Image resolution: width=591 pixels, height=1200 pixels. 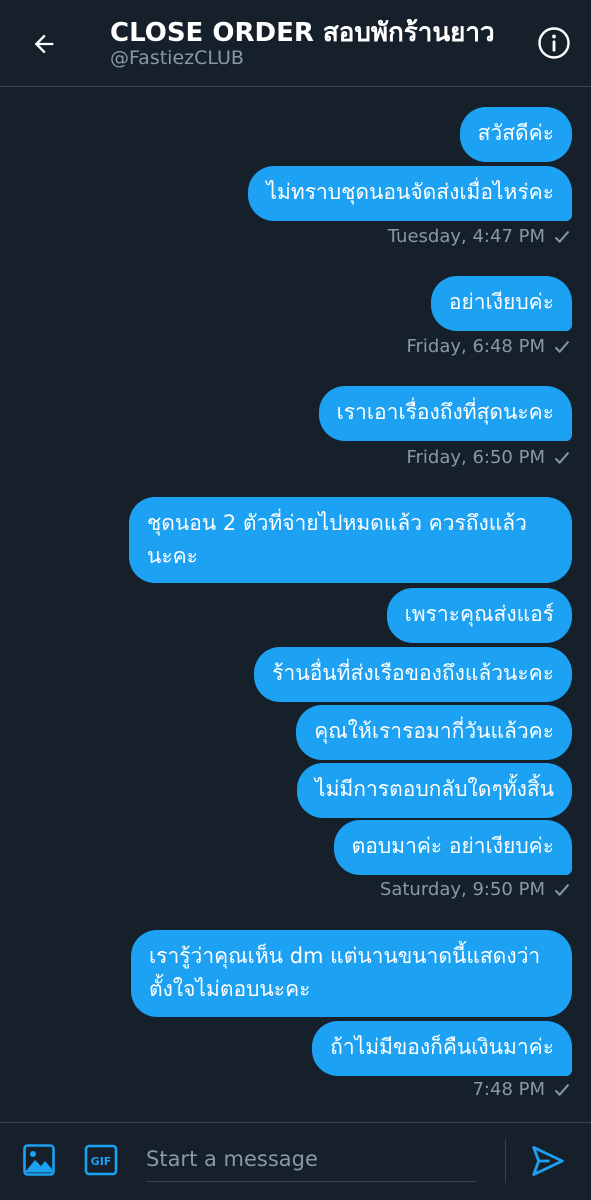 What do you see at coordinates (177, 58) in the screenshot?
I see `conversation-handle: @FastiezCLUB` at bounding box center [177, 58].